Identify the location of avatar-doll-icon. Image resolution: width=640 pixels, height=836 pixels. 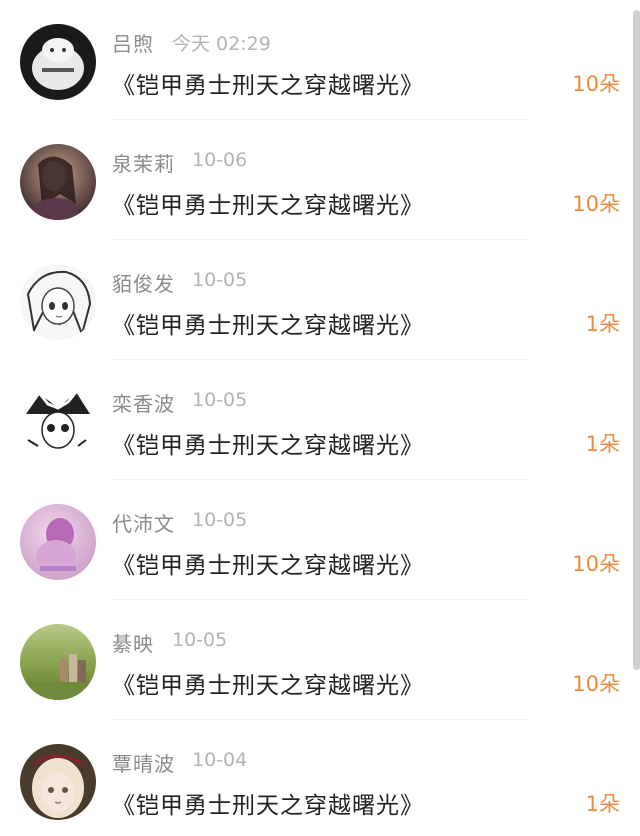
(58, 782).